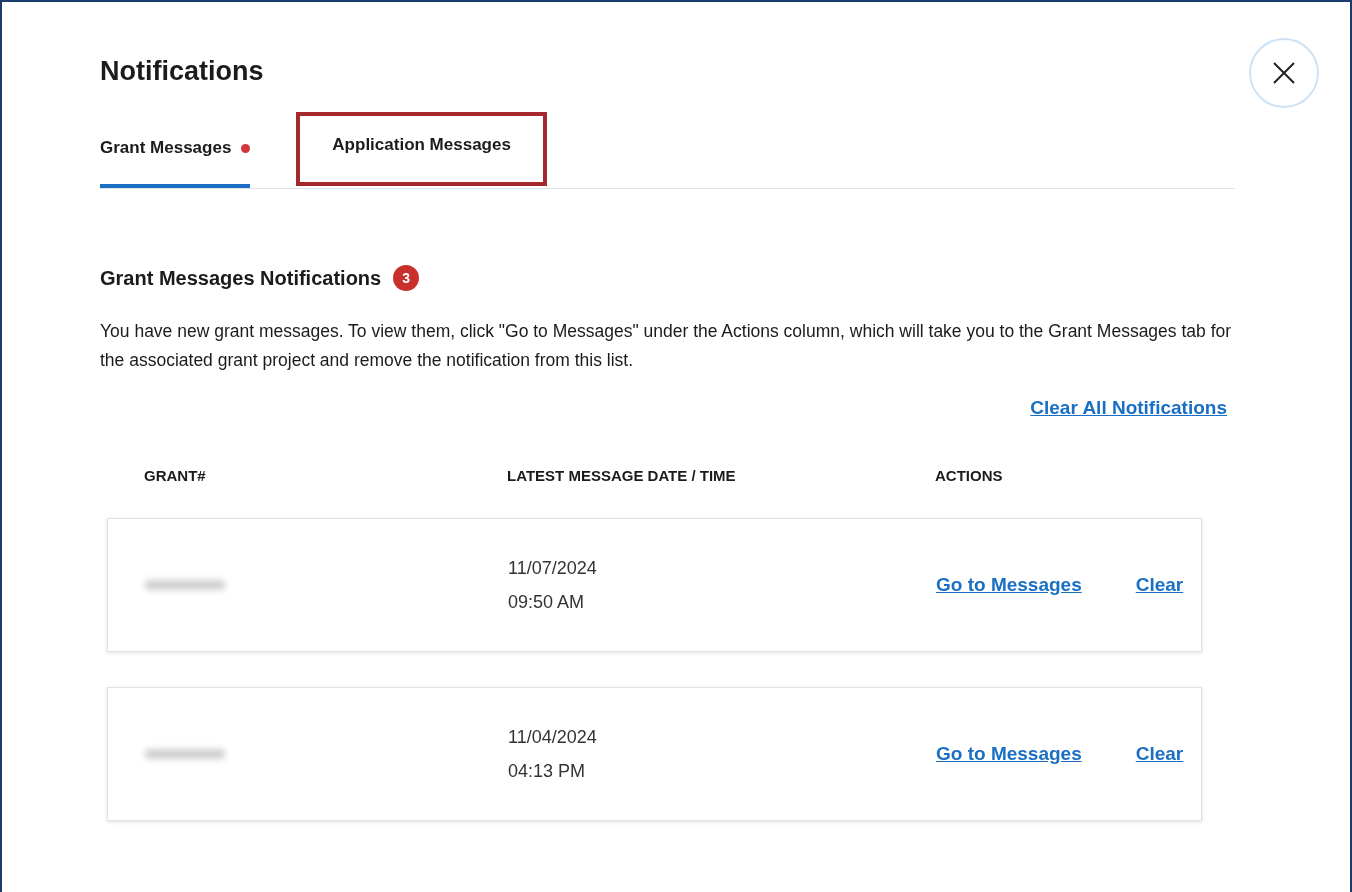  I want to click on description-text: You have new grant messages. To view them, click "Go to Messages" under the Actions column, which will take you to the Grant Messages tab for the associated grant project and remove the notification from this list., so click(666, 346).